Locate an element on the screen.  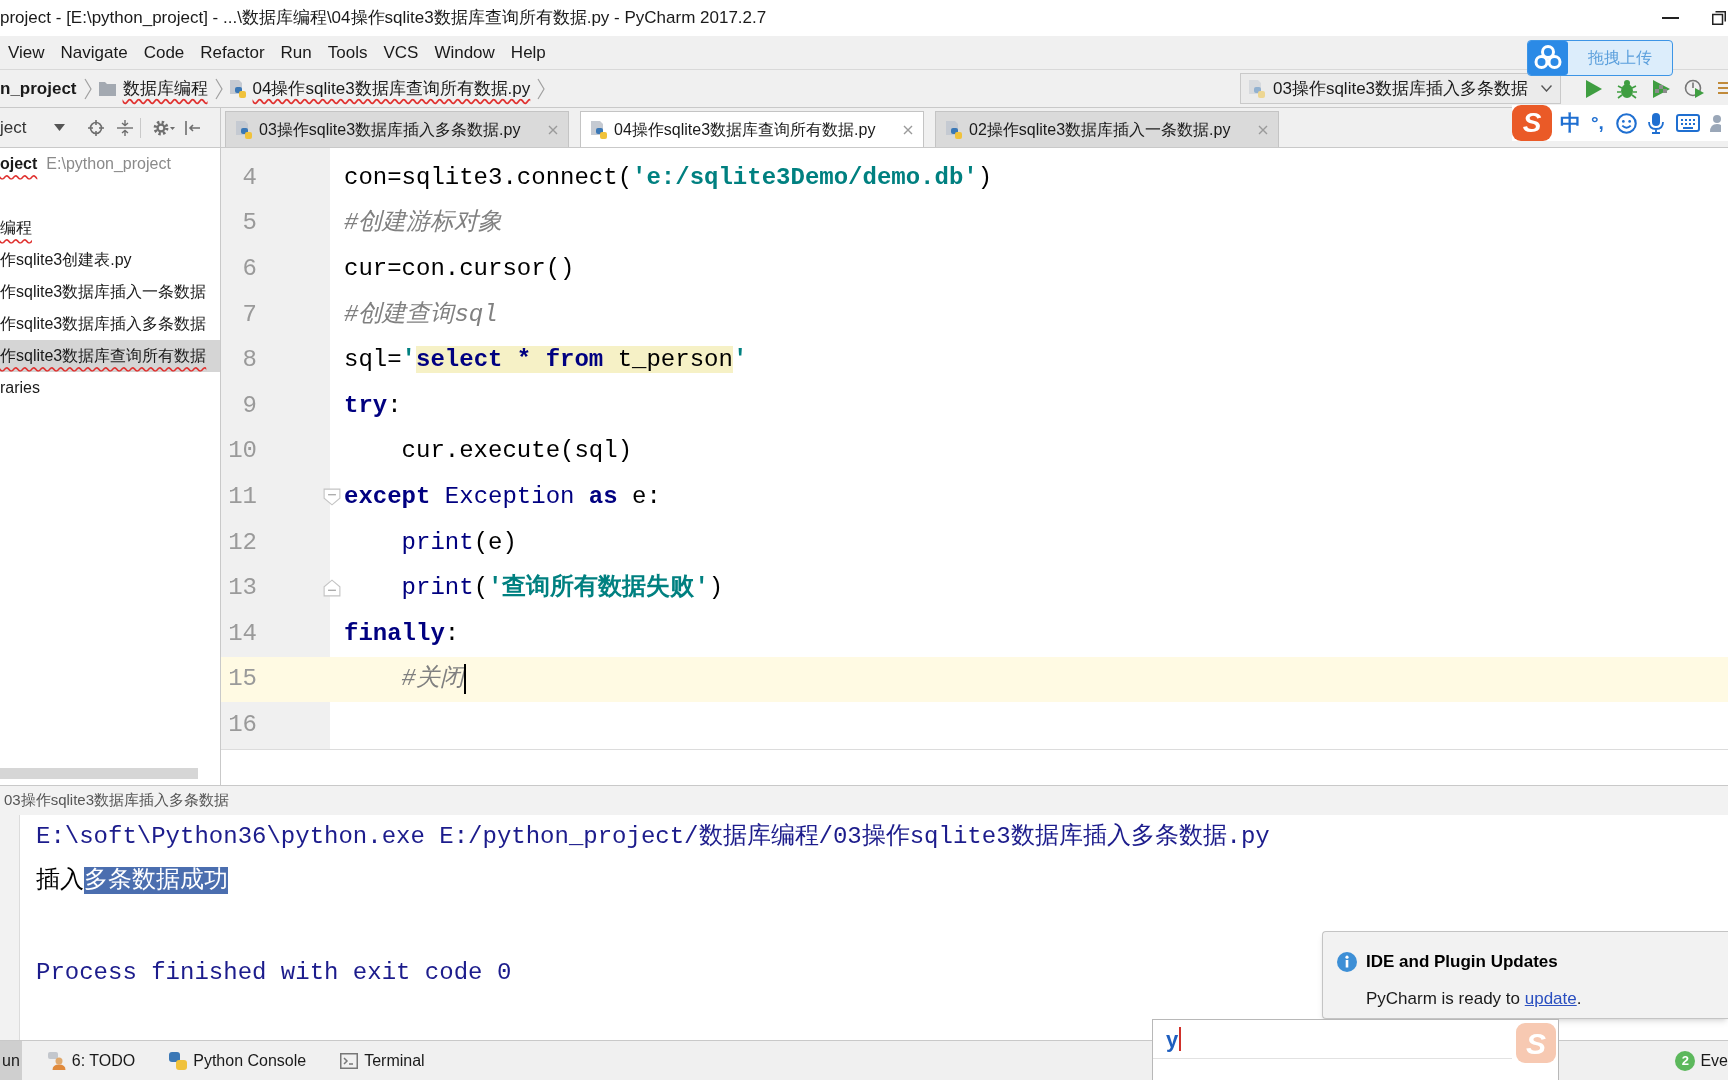
menu-item: Code is located at coordinates (164, 52).